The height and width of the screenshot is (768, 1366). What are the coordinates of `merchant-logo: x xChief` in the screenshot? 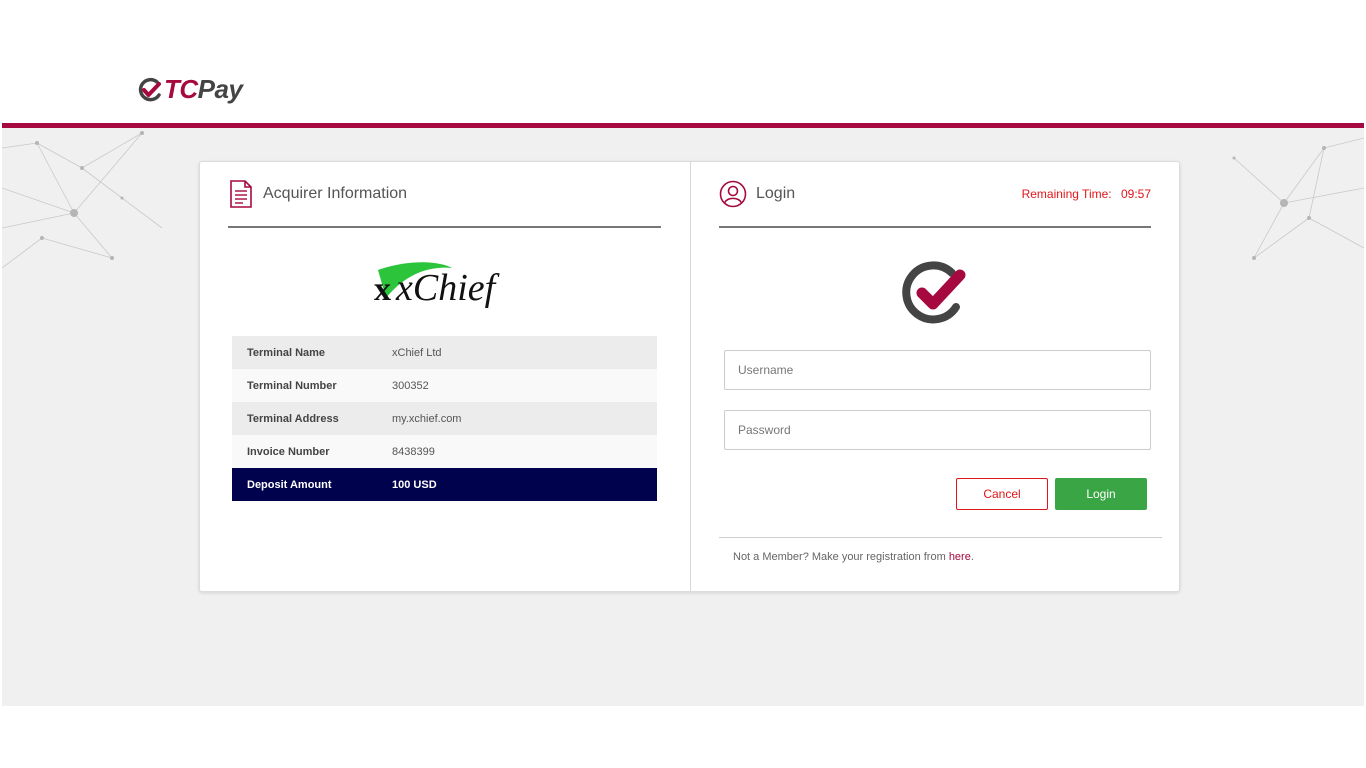 It's located at (437, 285).